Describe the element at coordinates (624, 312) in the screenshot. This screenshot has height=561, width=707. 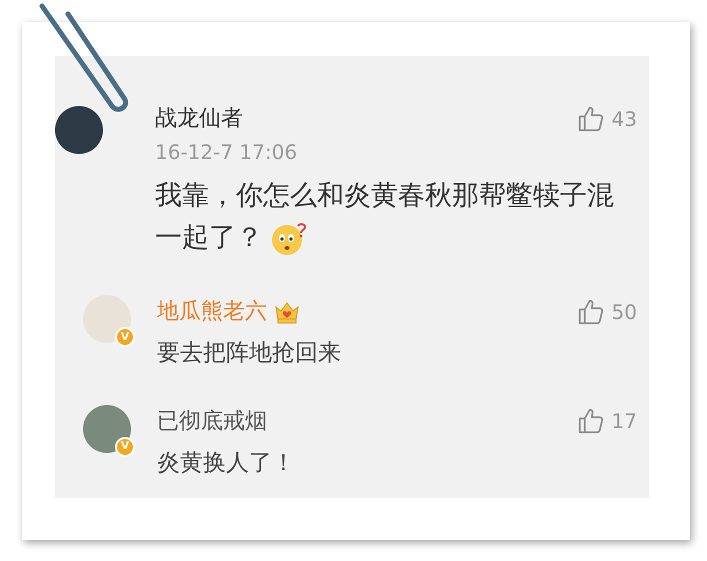
I see `like-count: 50` at that location.